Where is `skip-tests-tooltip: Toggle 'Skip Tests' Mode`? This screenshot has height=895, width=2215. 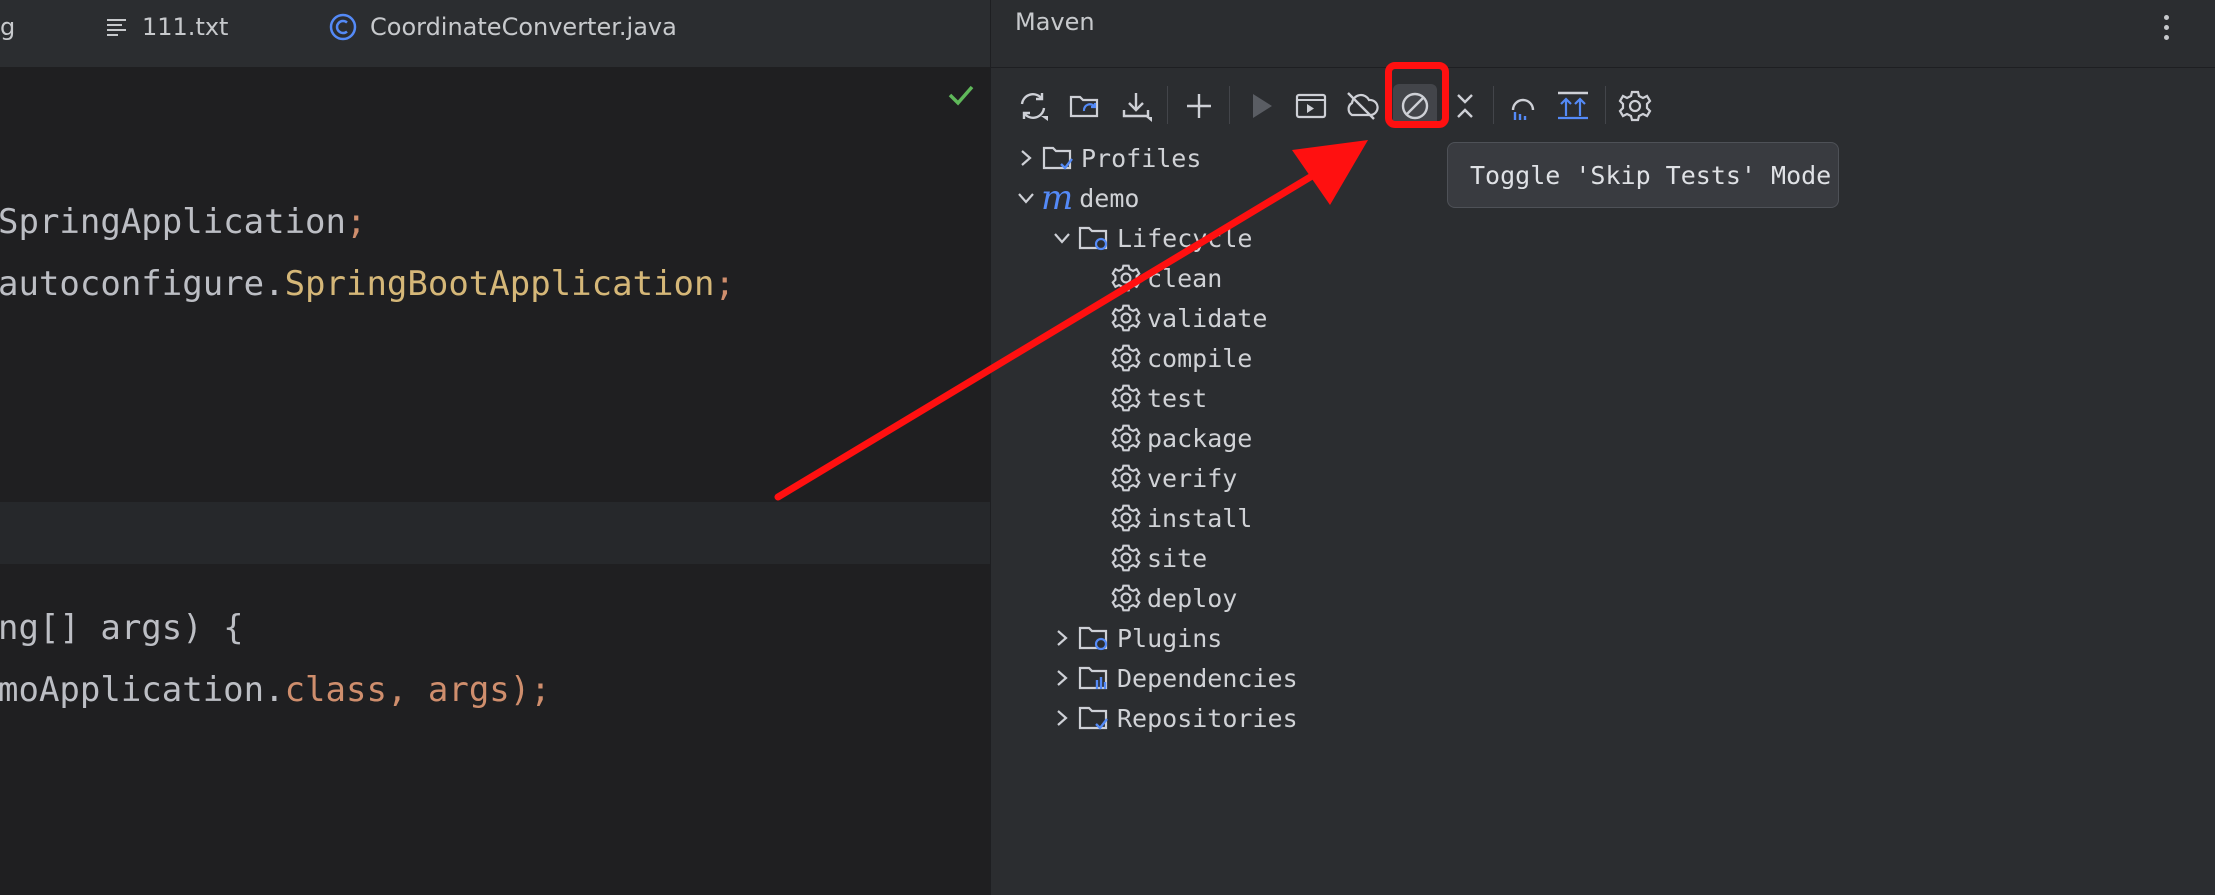
skip-tests-tooltip: Toggle 'Skip Tests' Mode is located at coordinates (1643, 175).